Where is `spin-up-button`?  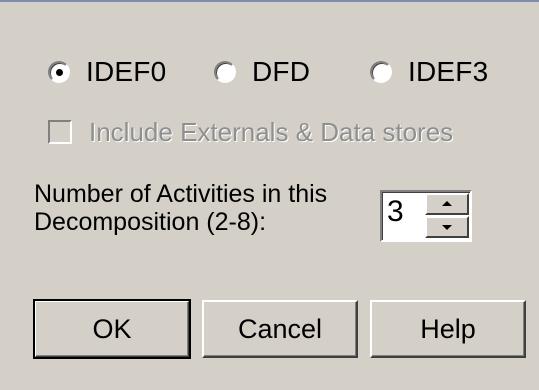 spin-up-button is located at coordinates (447, 204).